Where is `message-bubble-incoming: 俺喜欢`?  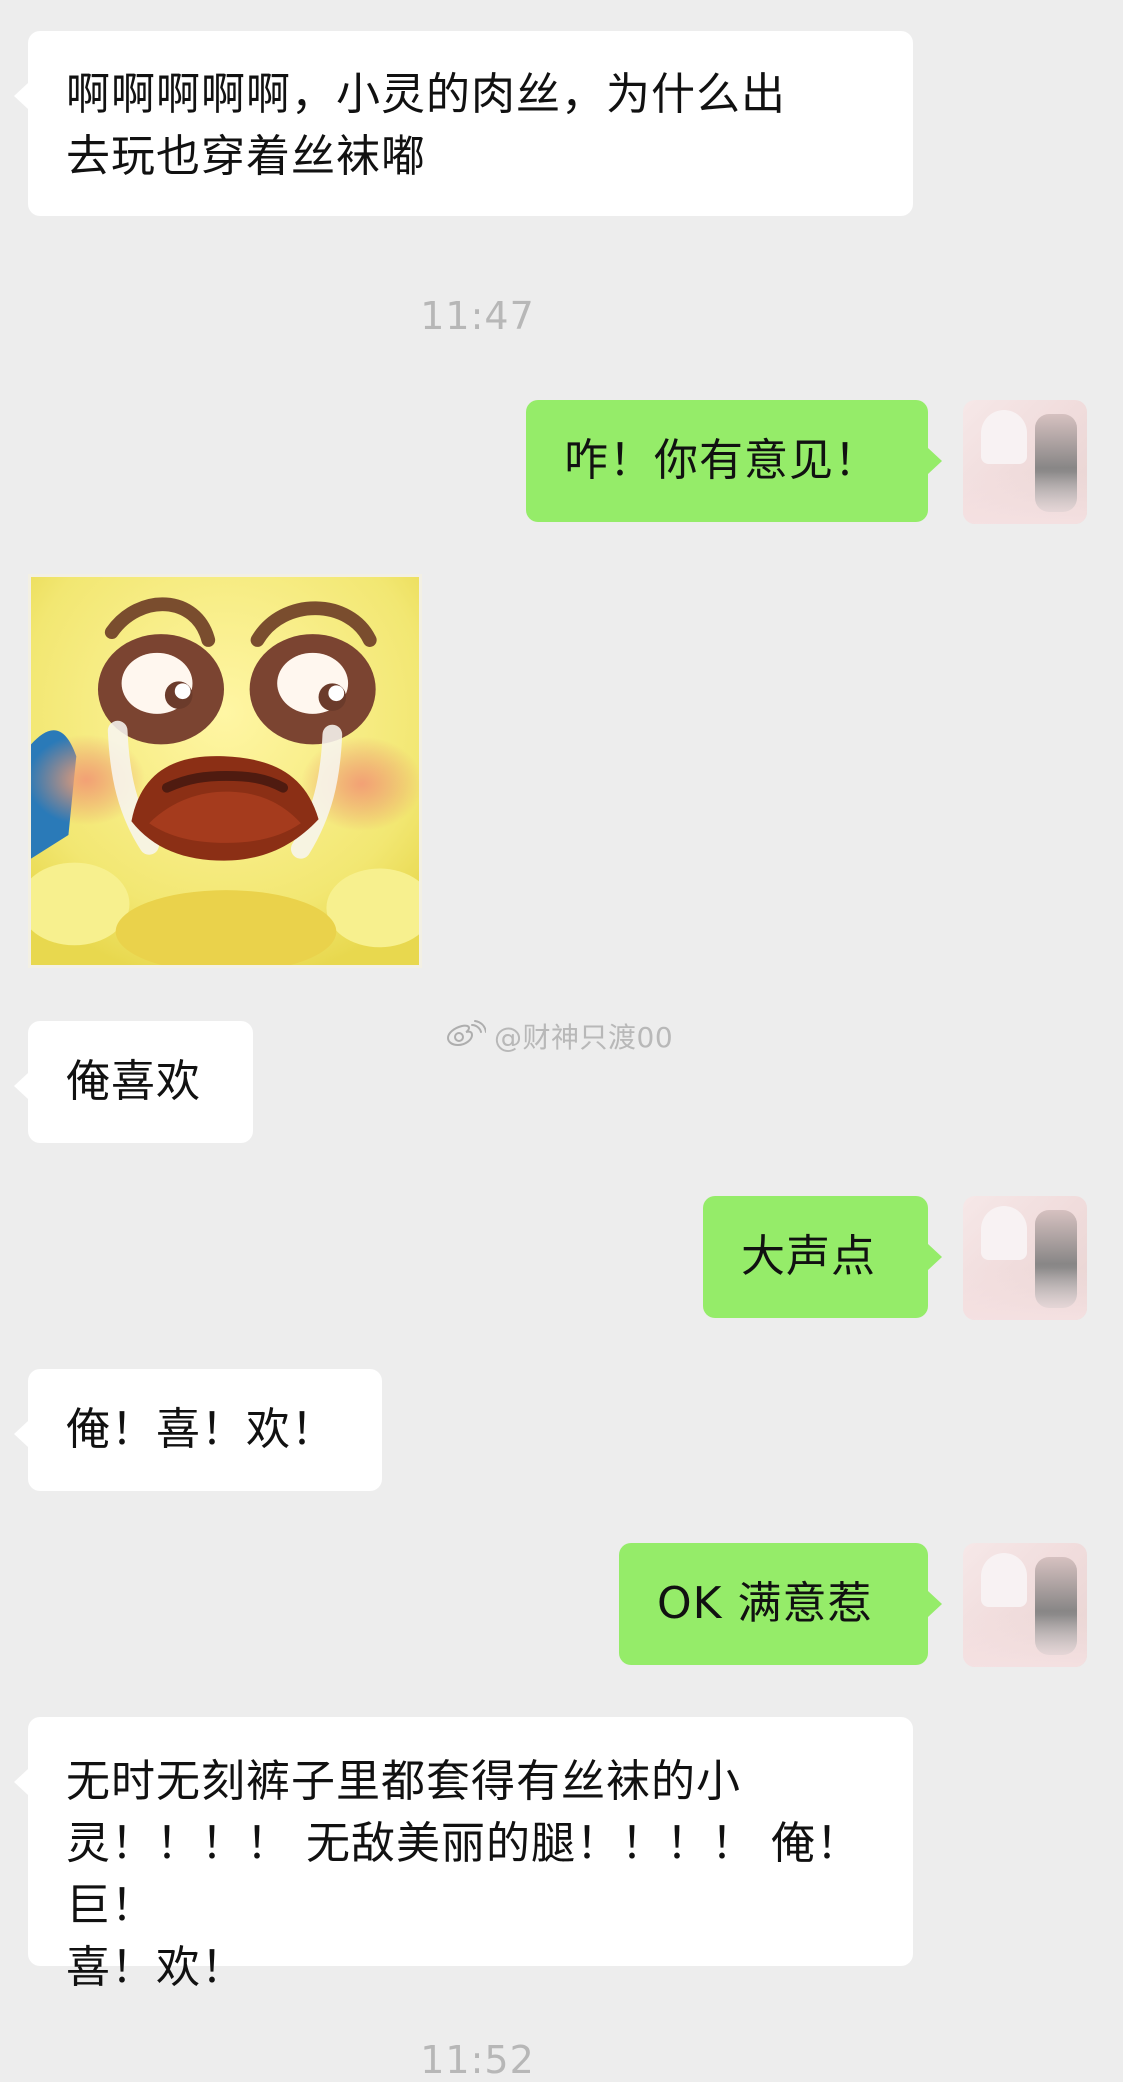 message-bubble-incoming: 俺喜欢 is located at coordinates (133, 1082).